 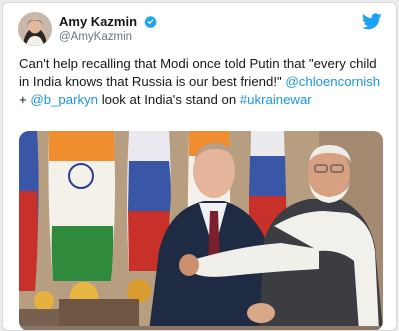 What do you see at coordinates (98, 21) in the screenshot?
I see `author-name-text: Amy Kazmin` at bounding box center [98, 21].